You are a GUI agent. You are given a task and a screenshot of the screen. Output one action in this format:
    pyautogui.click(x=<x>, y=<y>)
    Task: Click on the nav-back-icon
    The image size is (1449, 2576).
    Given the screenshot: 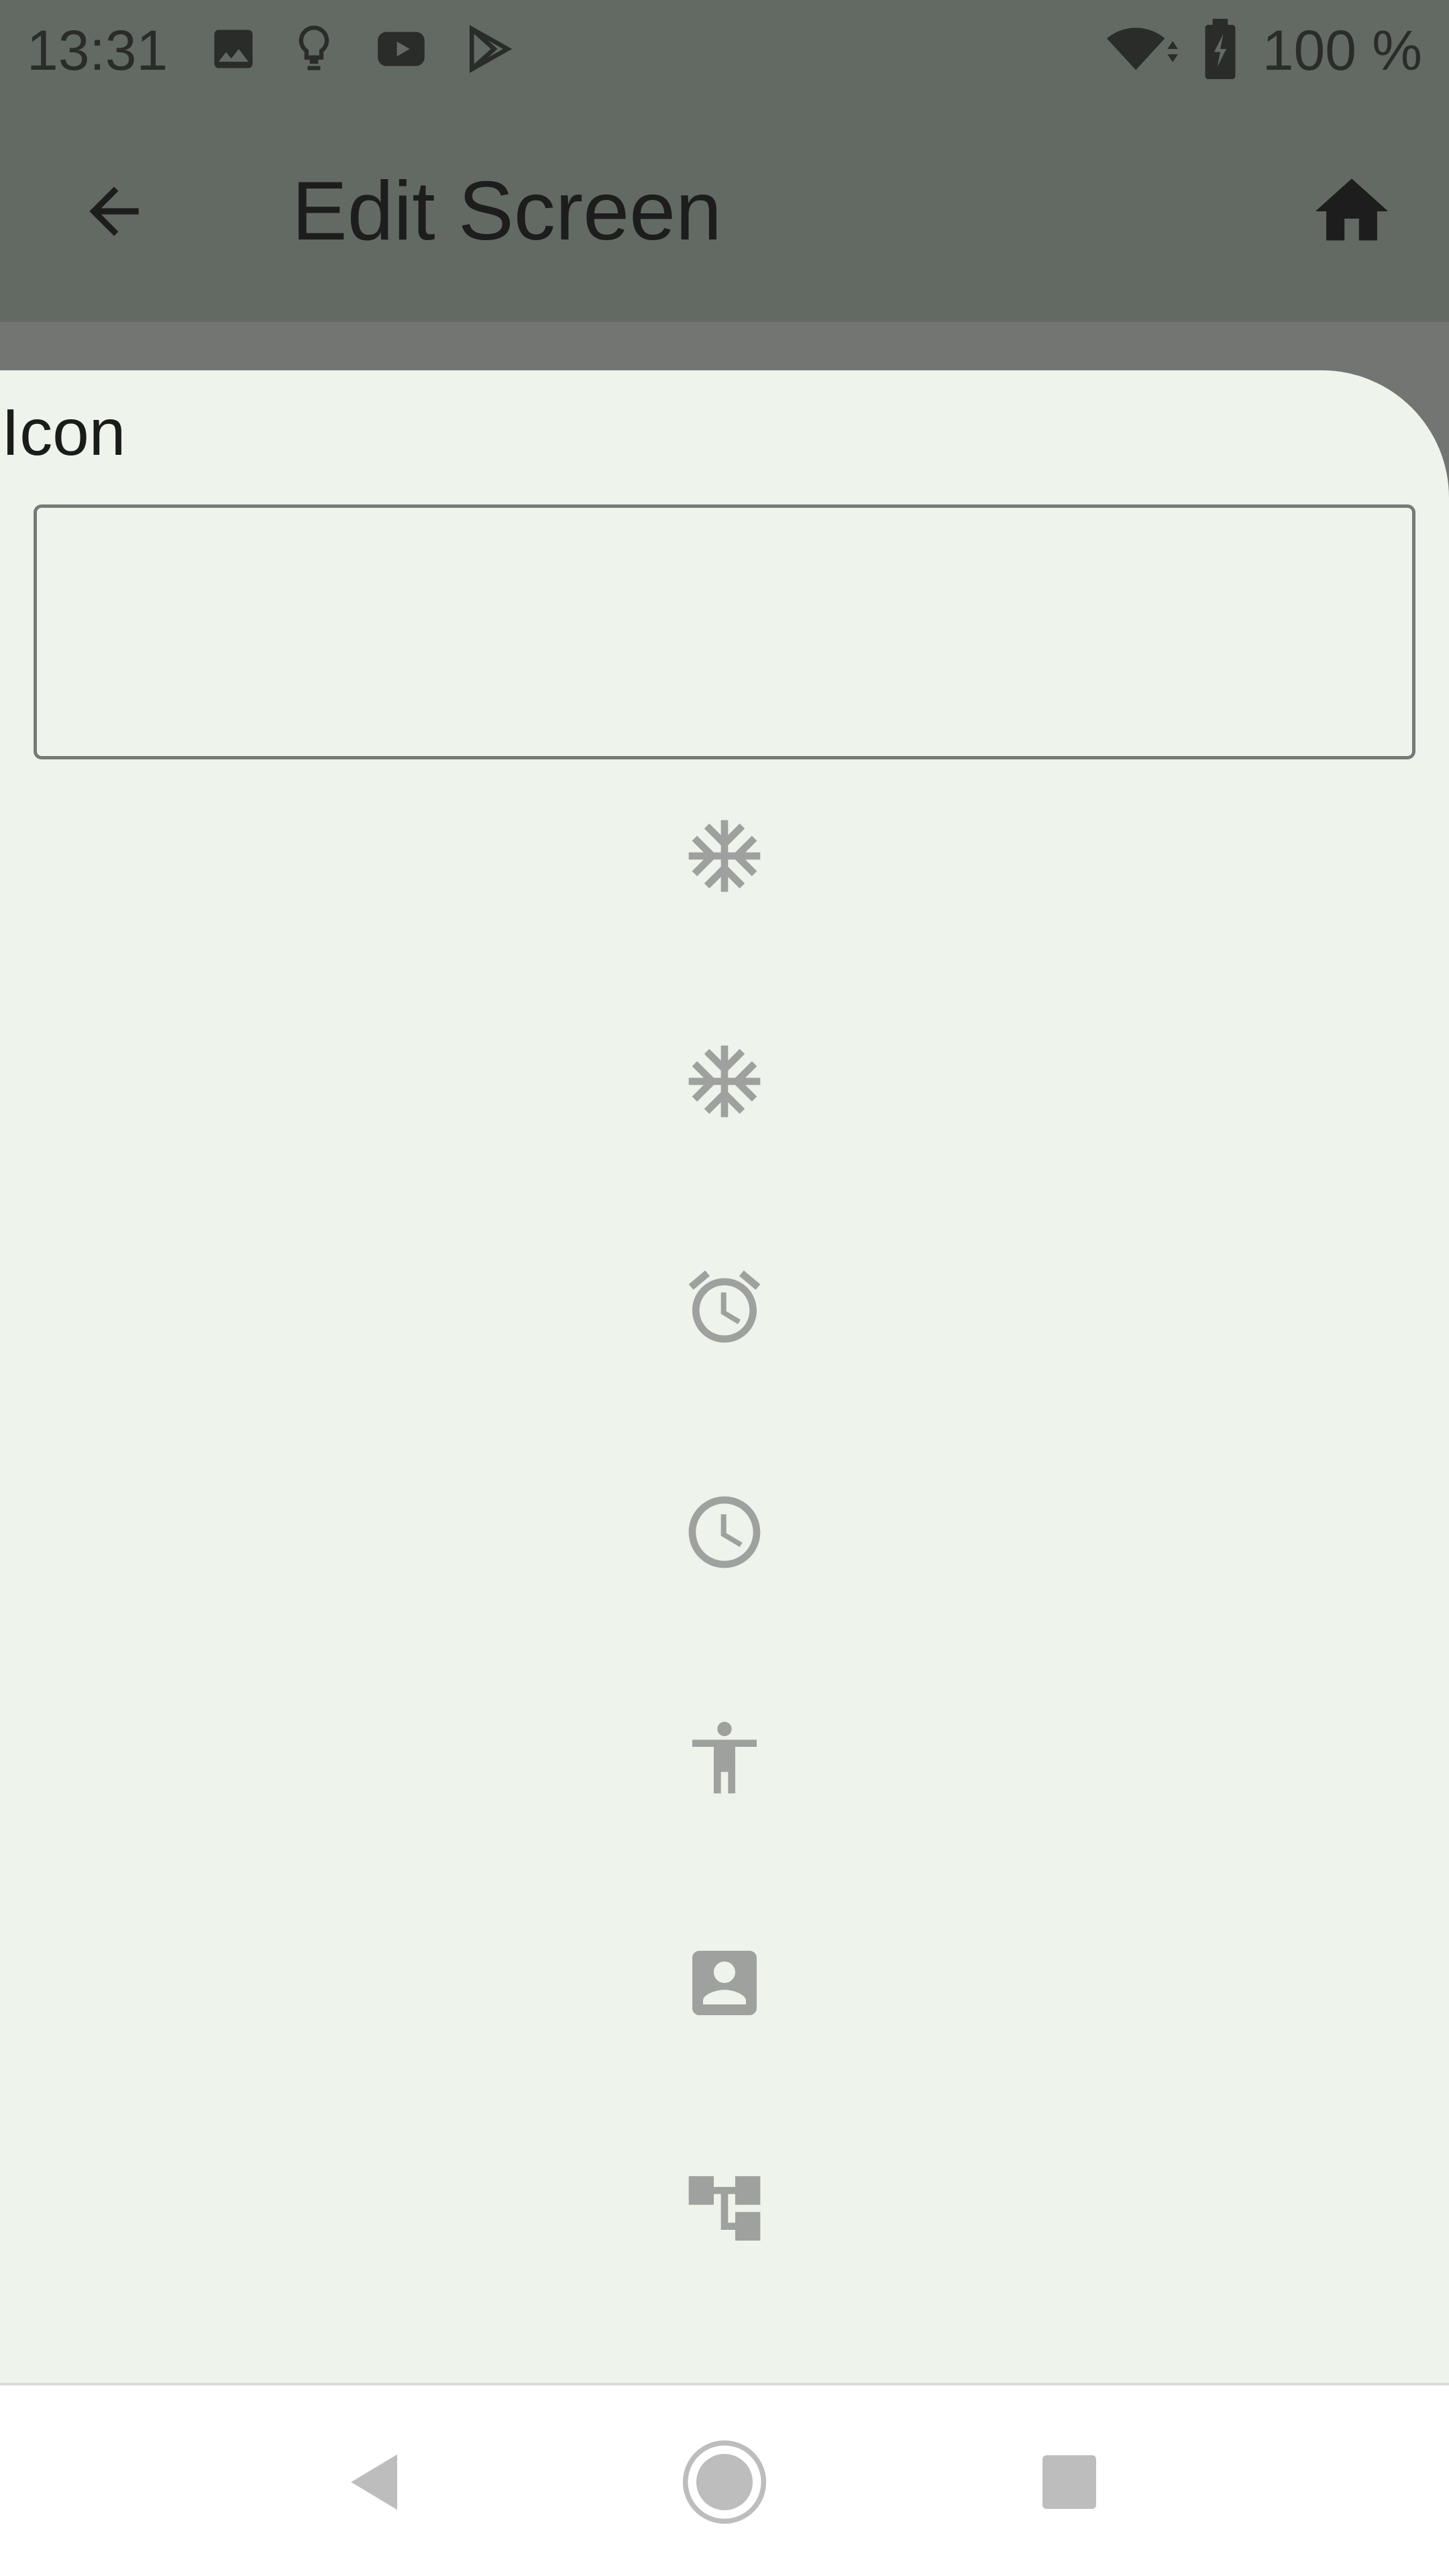 What is the action you would take?
    pyautogui.click(x=374, y=2482)
    